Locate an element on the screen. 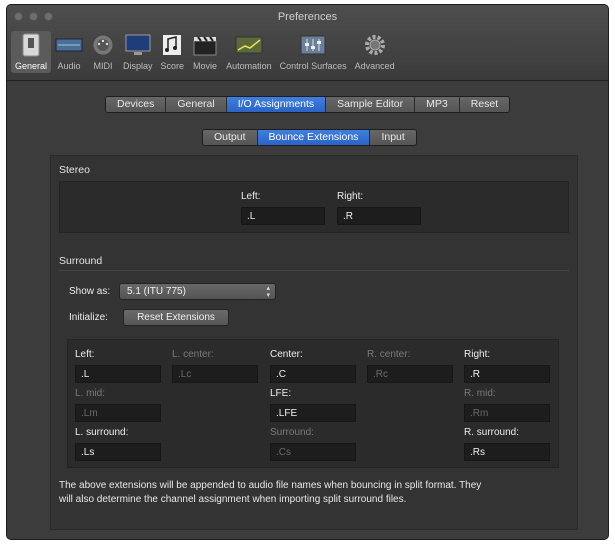 The image size is (615, 545). movie-clapper-icon is located at coordinates (205, 45).